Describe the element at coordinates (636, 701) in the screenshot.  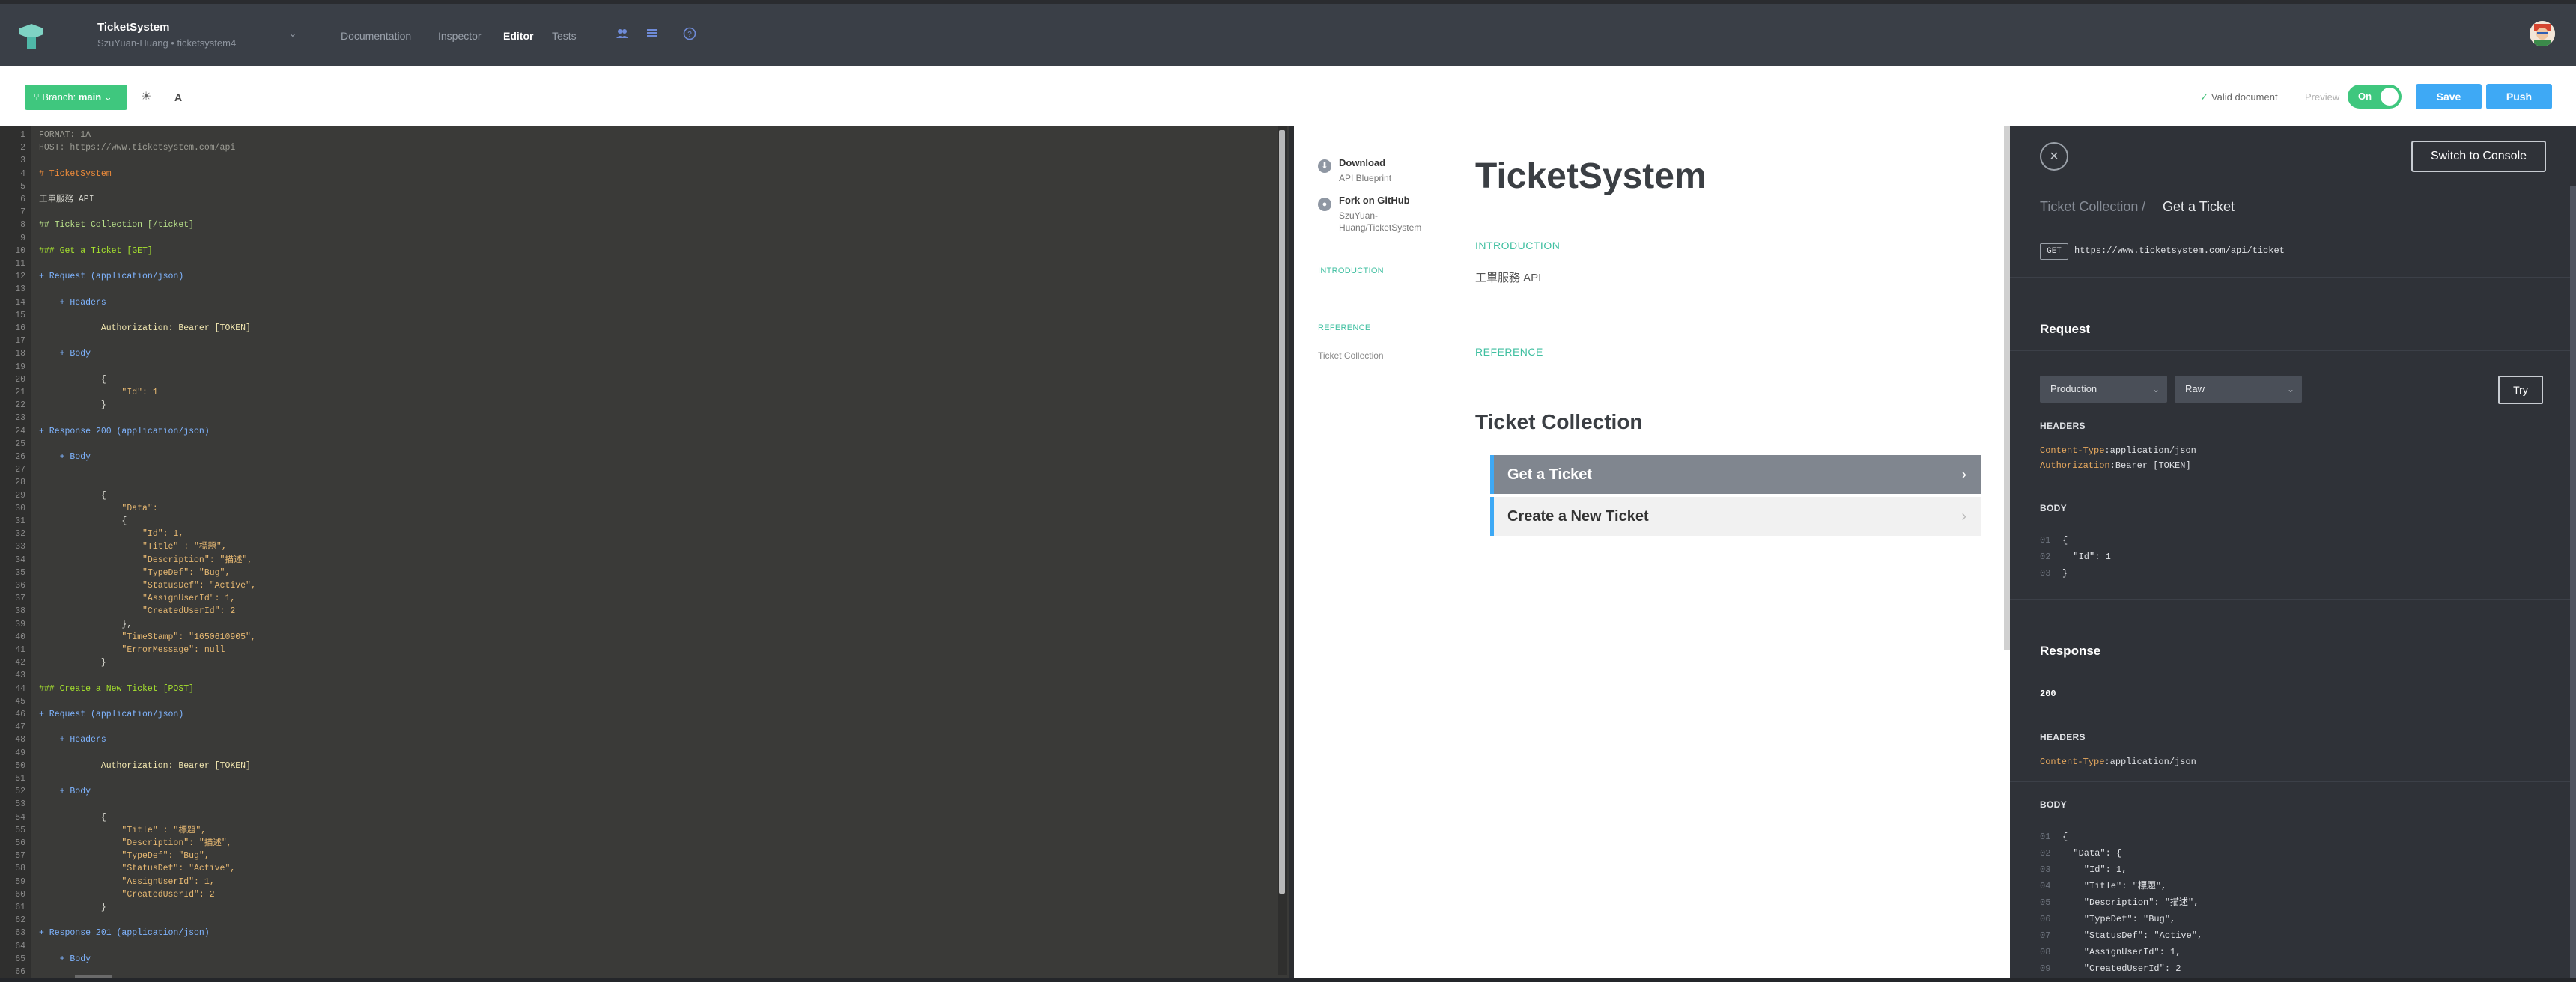
I see `code-line: 45` at that location.